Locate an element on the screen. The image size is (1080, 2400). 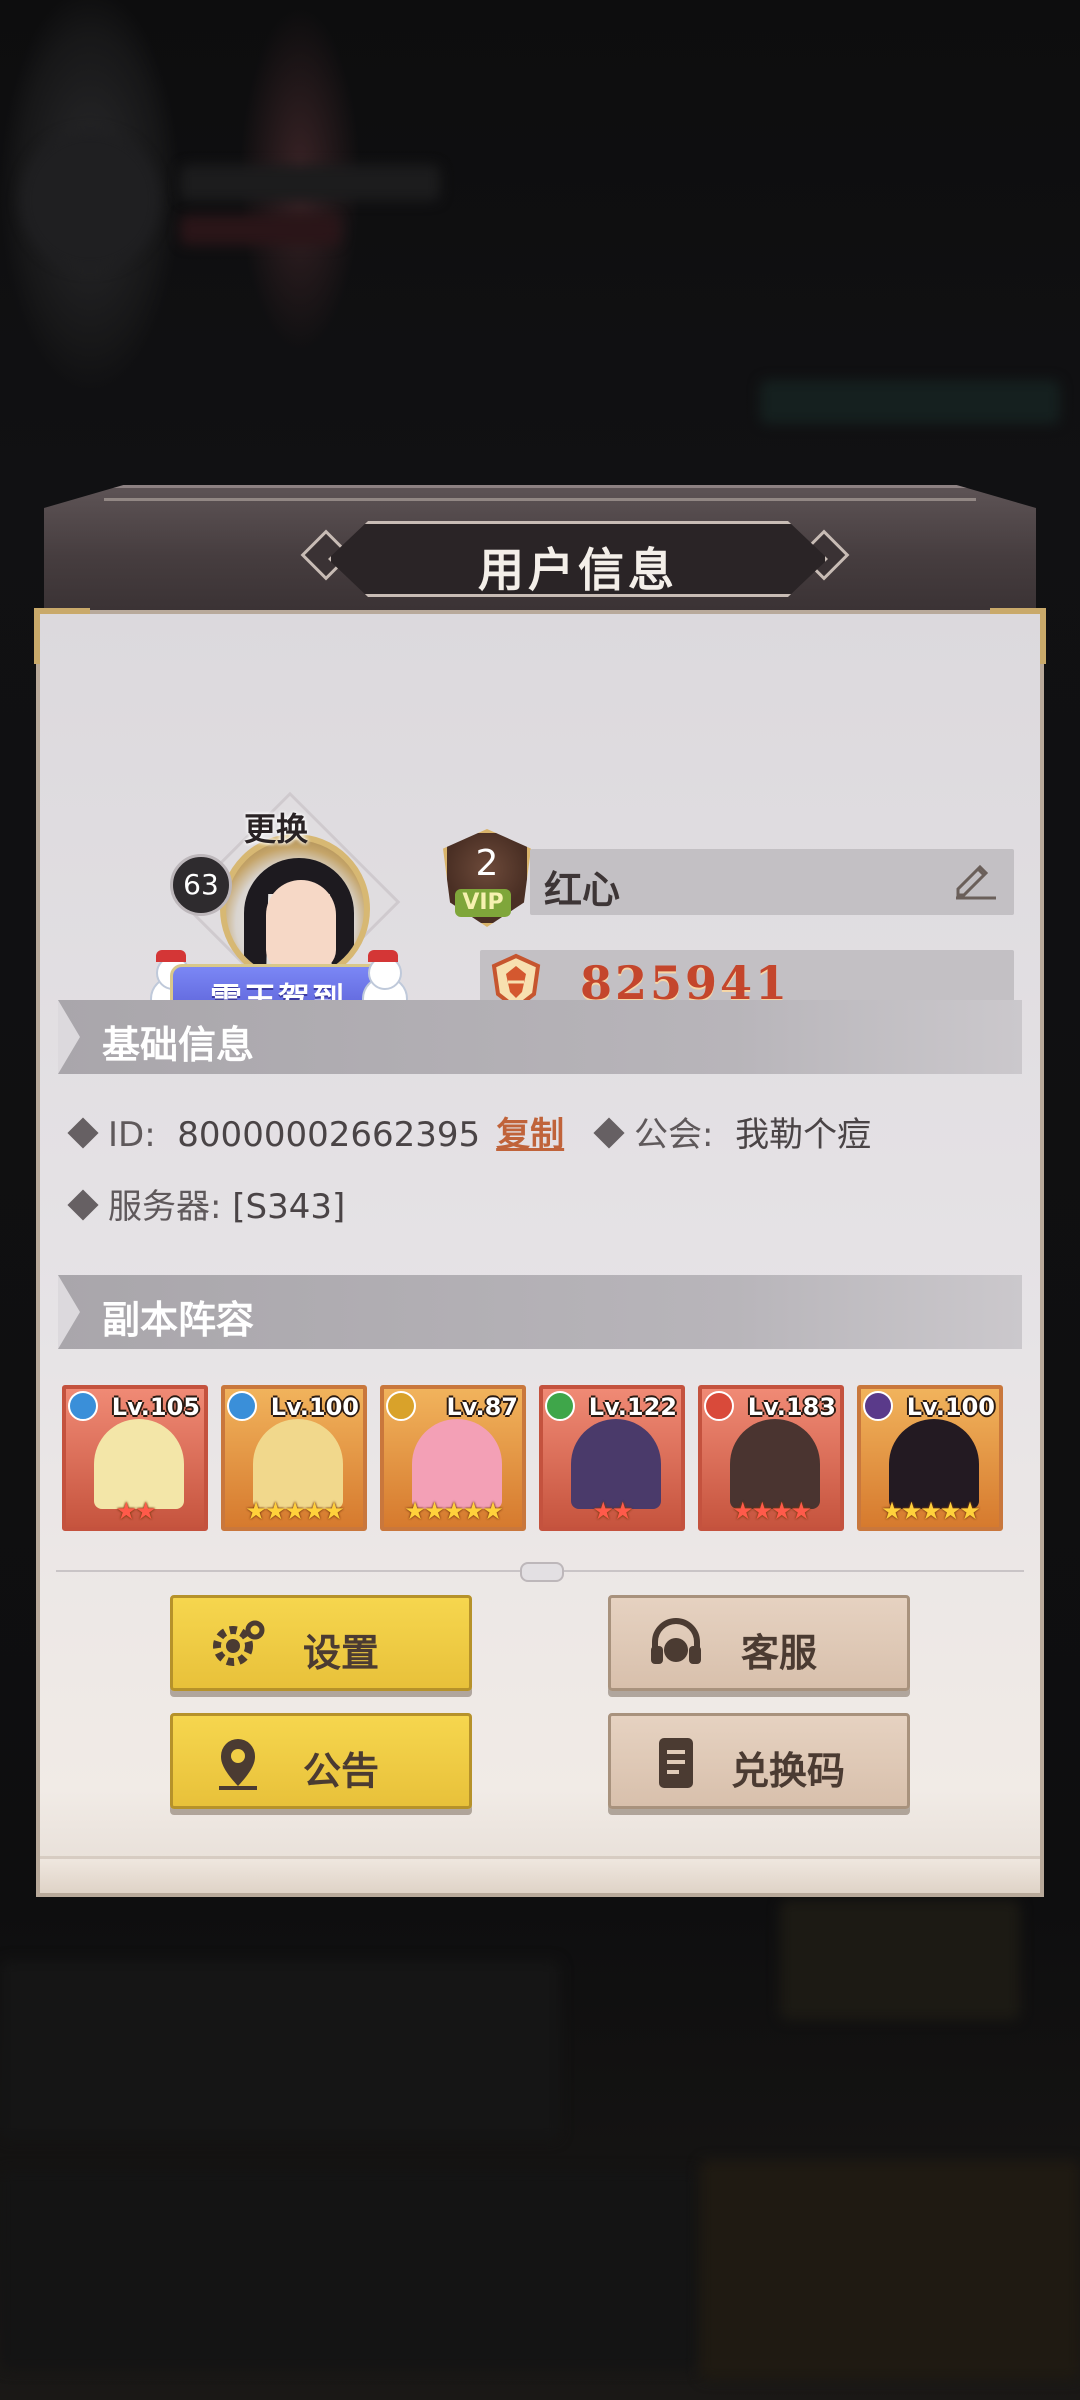
vip-level: 2 is located at coordinates (487, 863).